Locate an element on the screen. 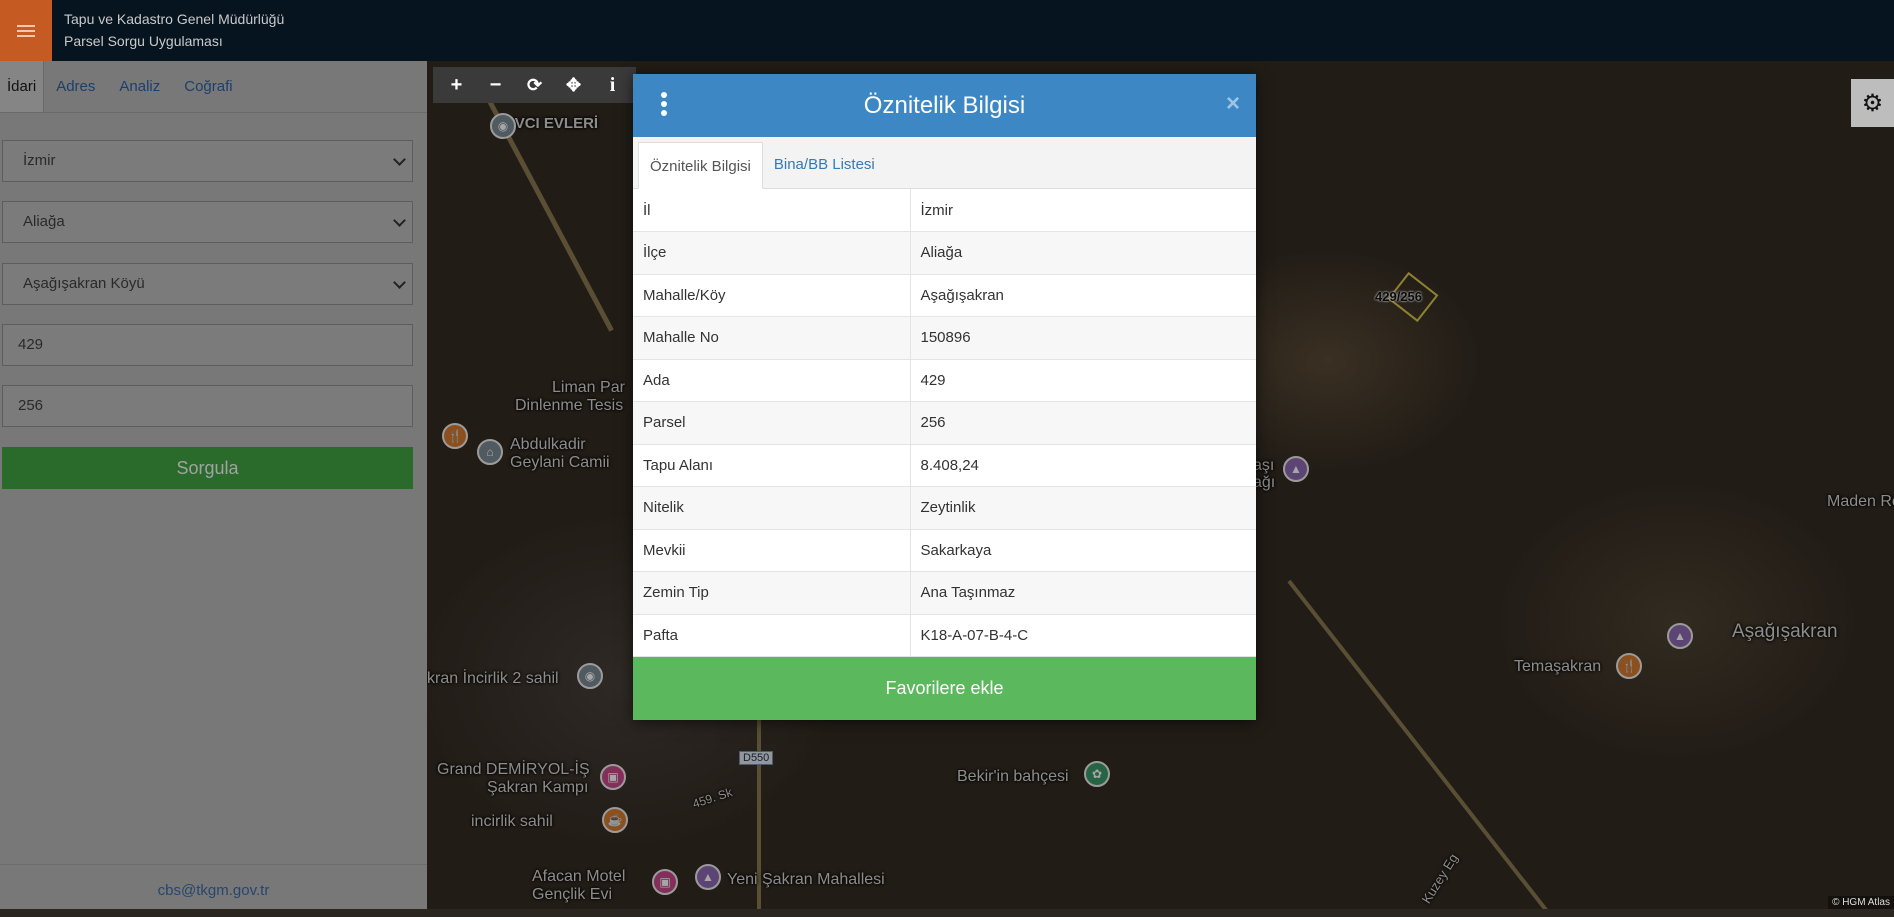  org-line1: Tapu ve Kadastro Genel Müdürlüğü is located at coordinates (174, 19).